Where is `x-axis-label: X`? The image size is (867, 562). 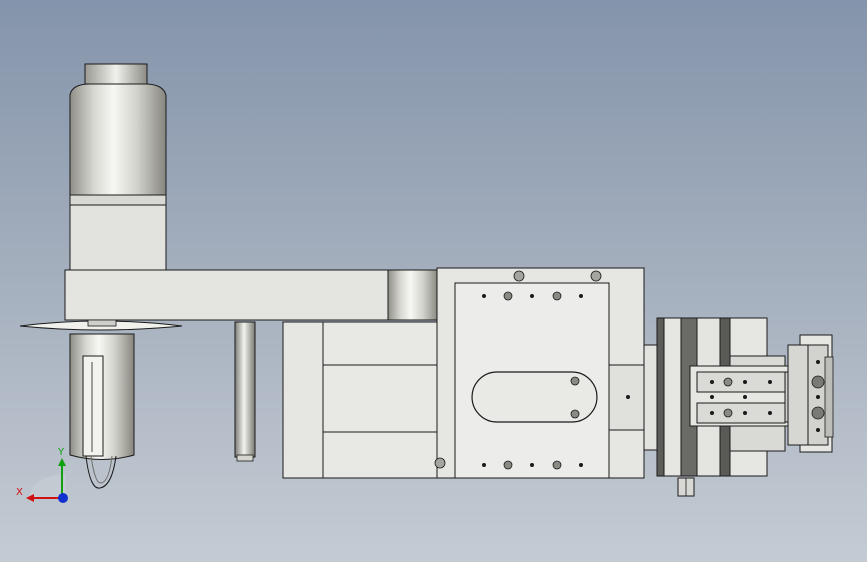 x-axis-label: X is located at coordinates (19, 492).